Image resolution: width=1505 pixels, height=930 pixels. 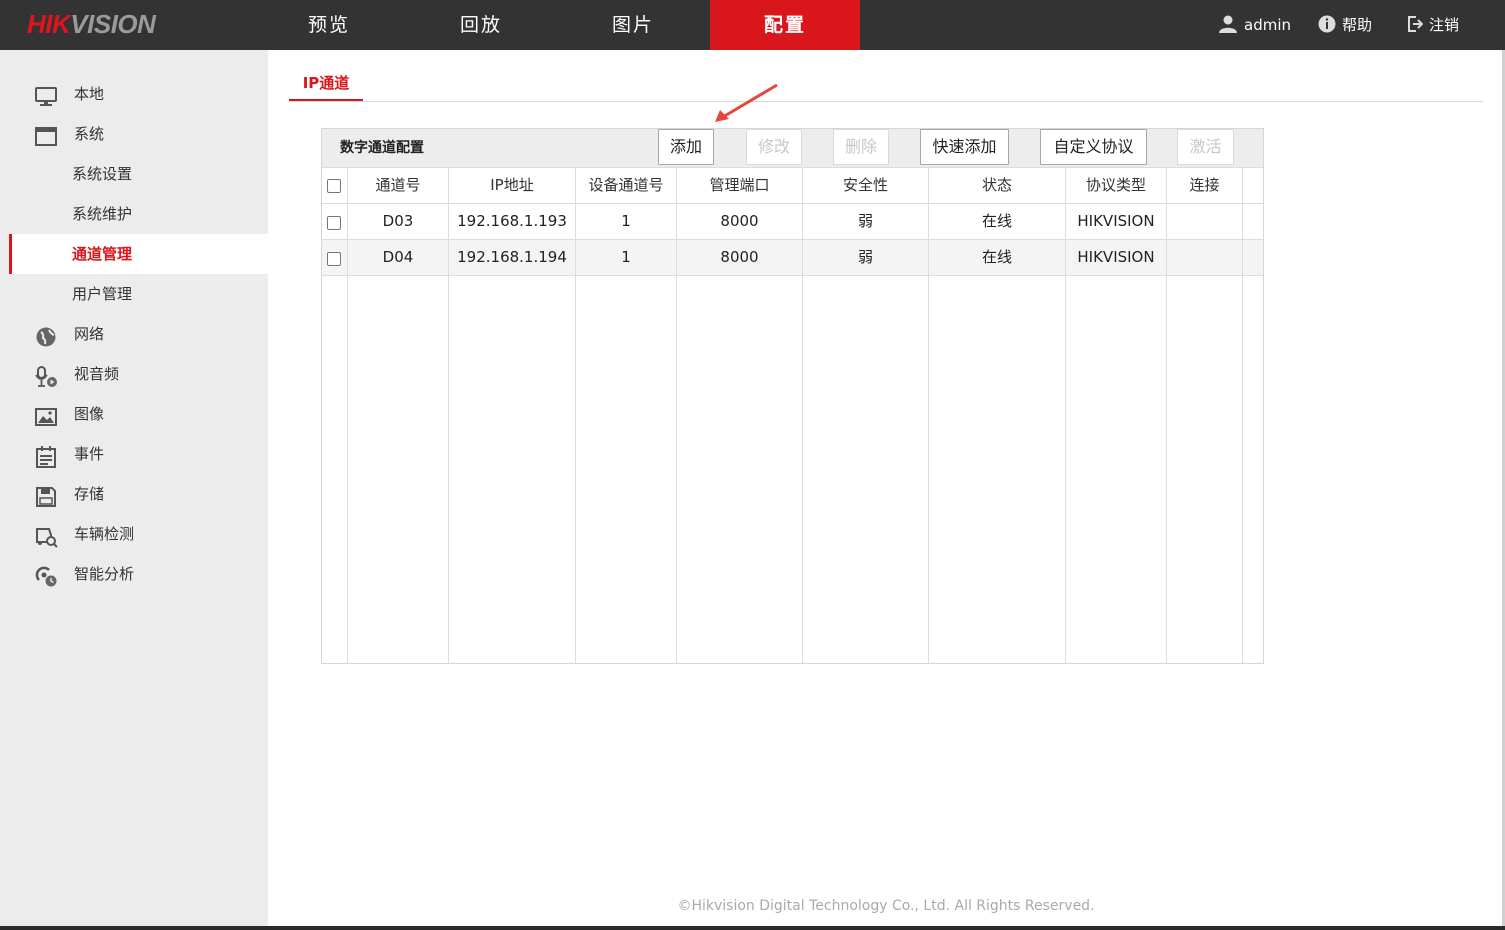 I want to click on help-label: 帮助, so click(x=1357, y=25).